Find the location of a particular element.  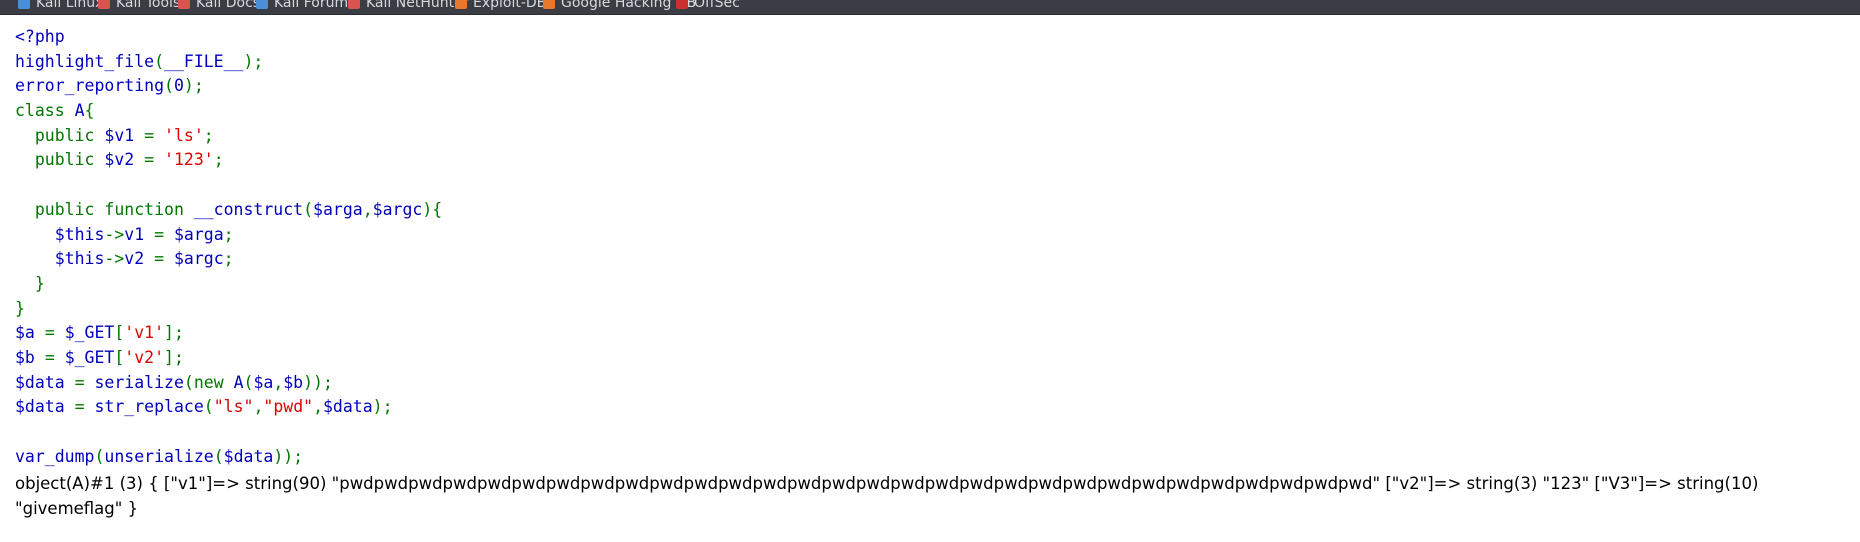

code-line: error_reporting(0); is located at coordinates (228, 86).